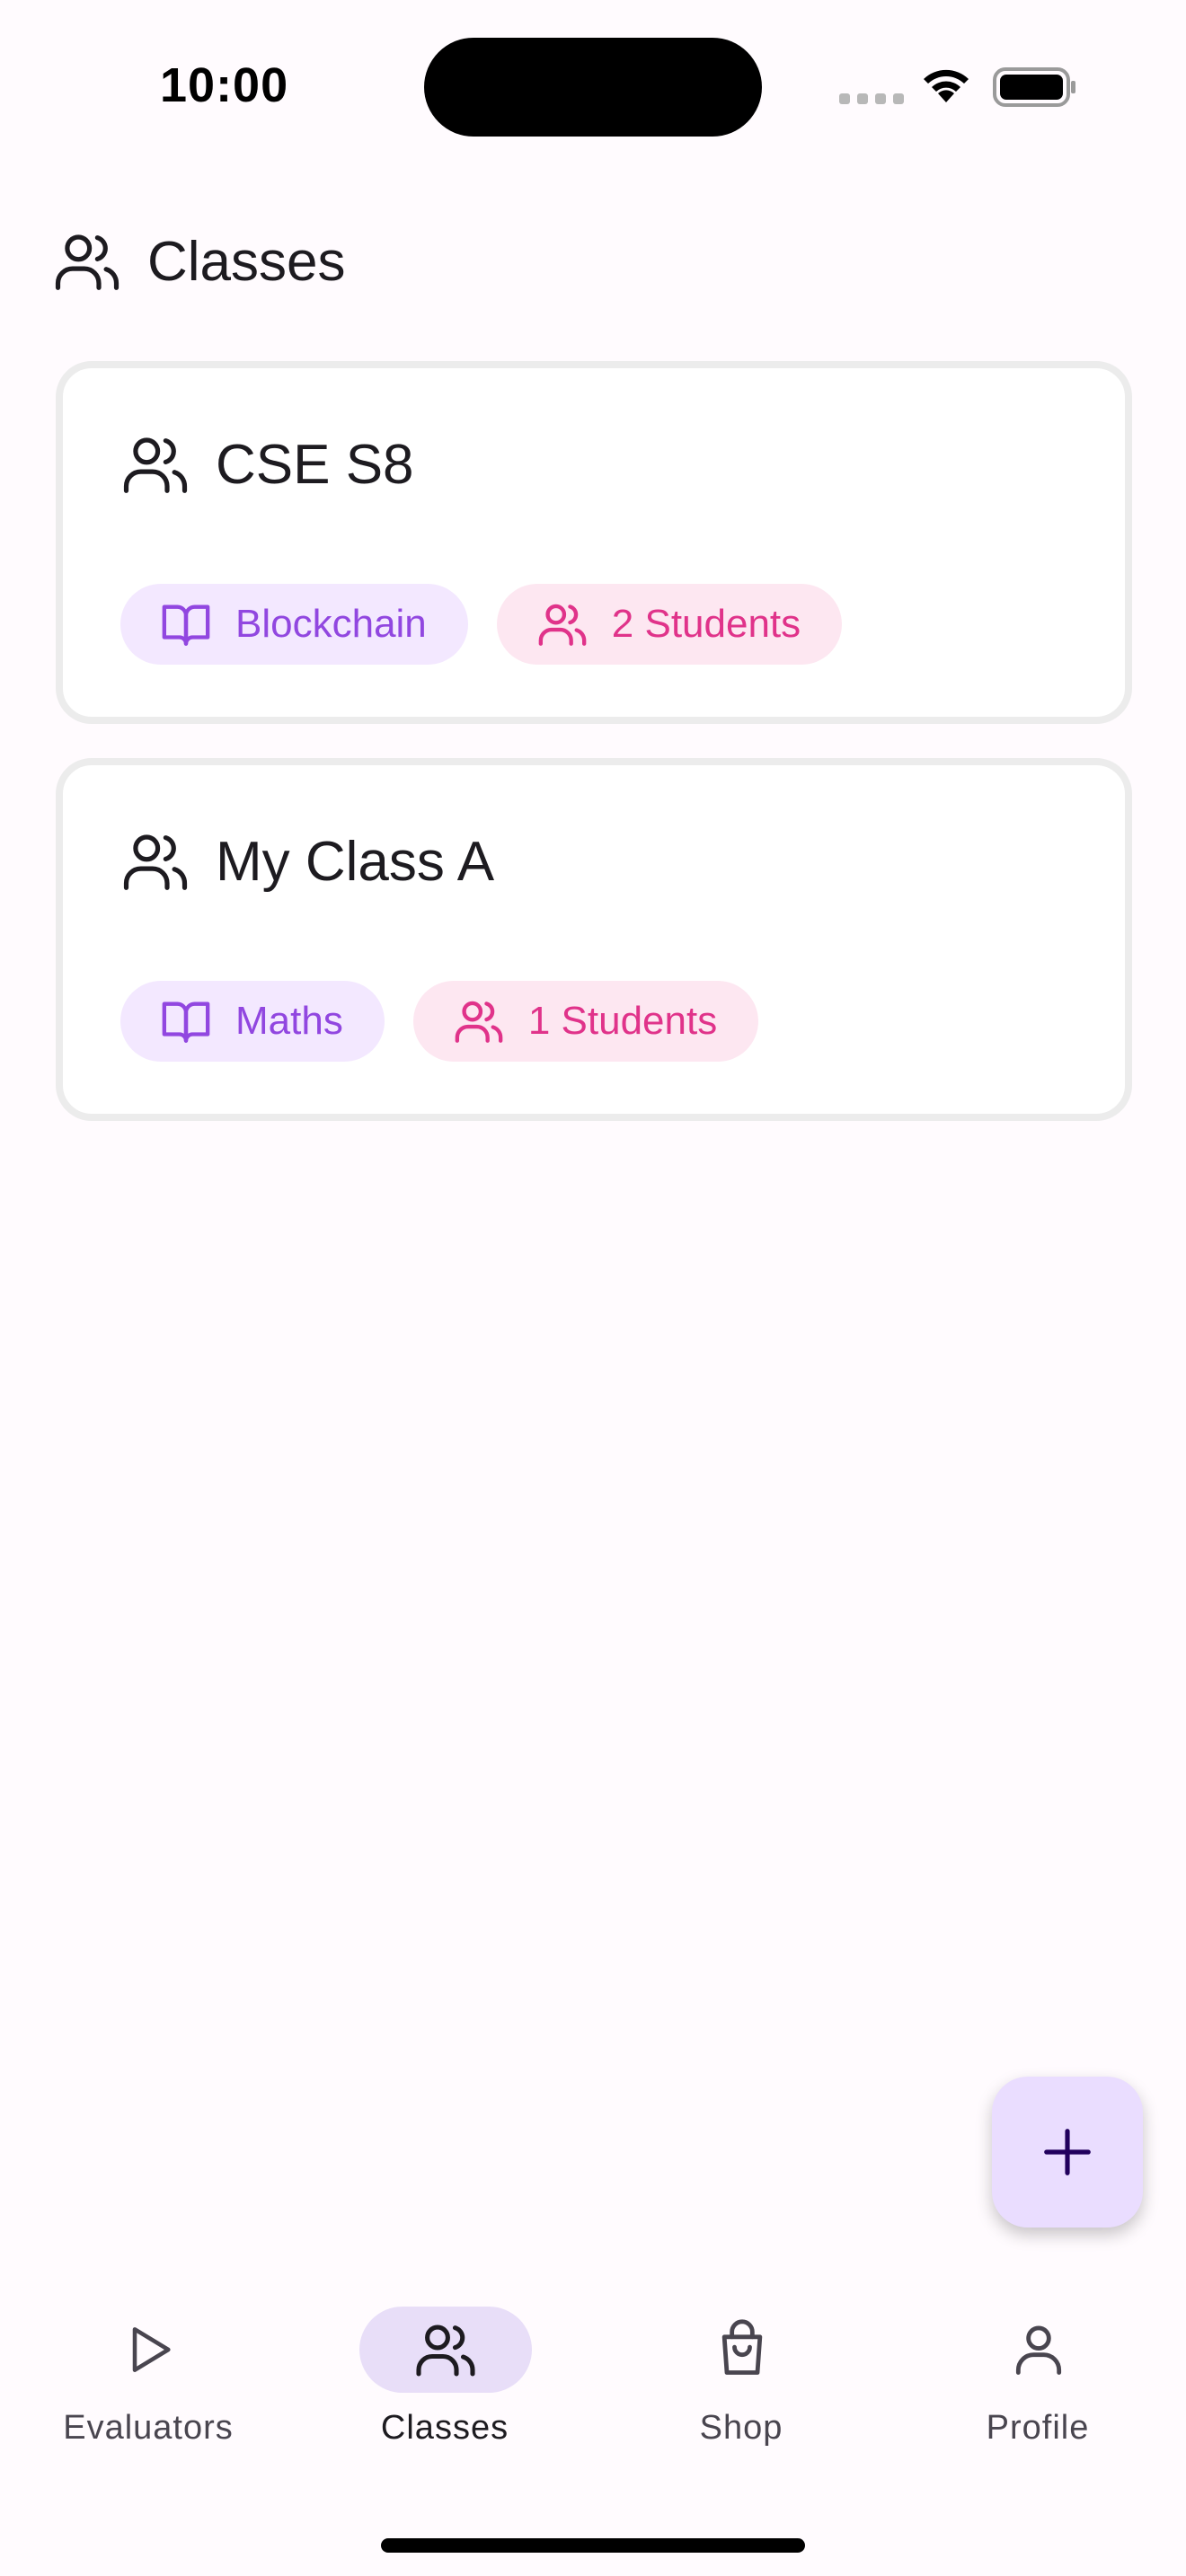 The width and height of the screenshot is (1186, 2576). I want to click on class-card-header: CSE S8, so click(267, 464).